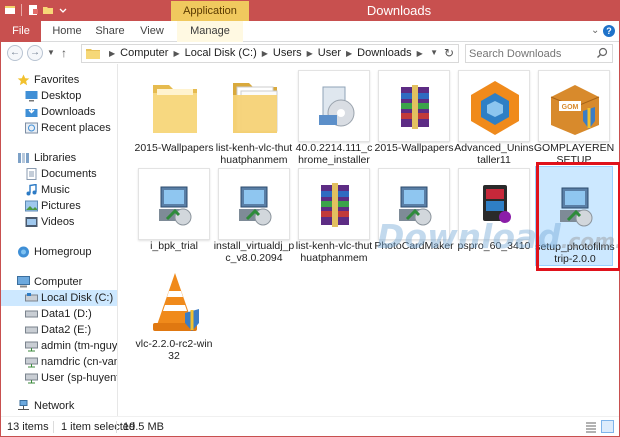 The image size is (620, 437). What do you see at coordinates (69, 174) in the screenshot?
I see `nav-label: Documents` at bounding box center [69, 174].